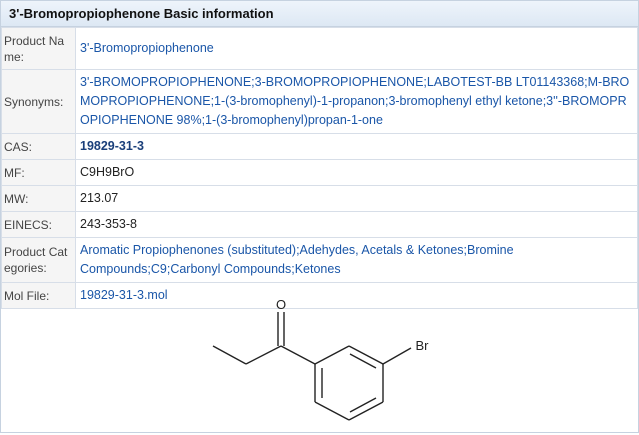 This screenshot has height=435, width=639. Describe the element at coordinates (356, 198) in the screenshot. I see `mw-value: 213.07` at that location.